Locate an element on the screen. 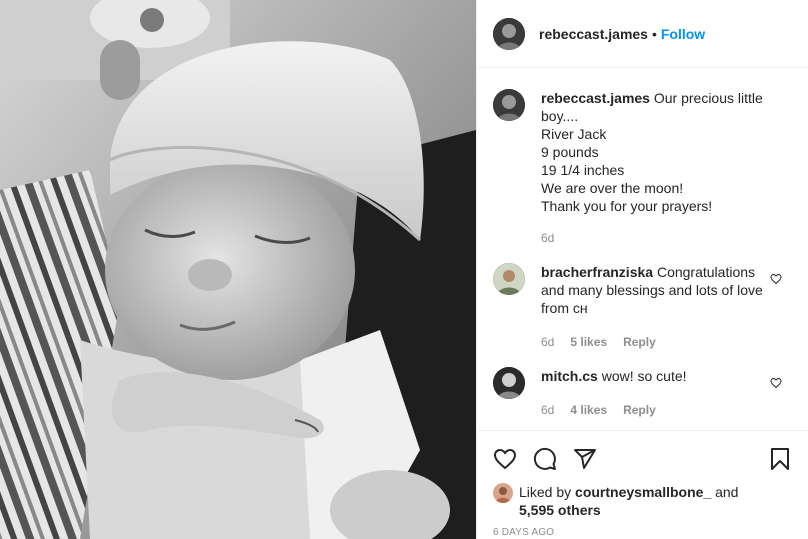 The height and width of the screenshot is (539, 808). caption-line-4: 19 1/4 inches is located at coordinates (583, 170).